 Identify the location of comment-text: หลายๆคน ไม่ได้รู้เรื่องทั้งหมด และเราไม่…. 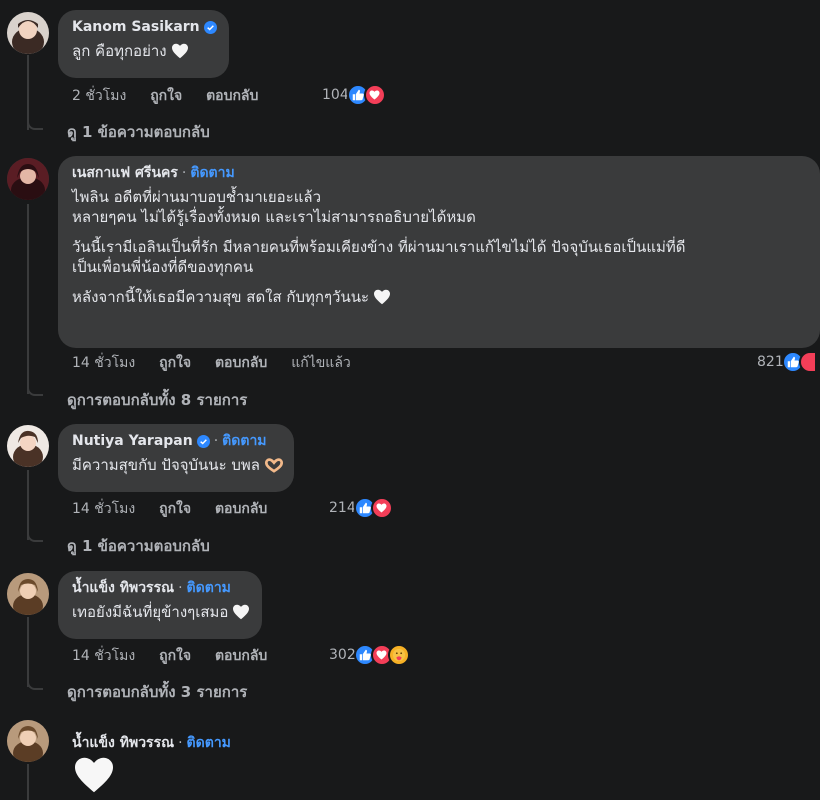
(274, 217).